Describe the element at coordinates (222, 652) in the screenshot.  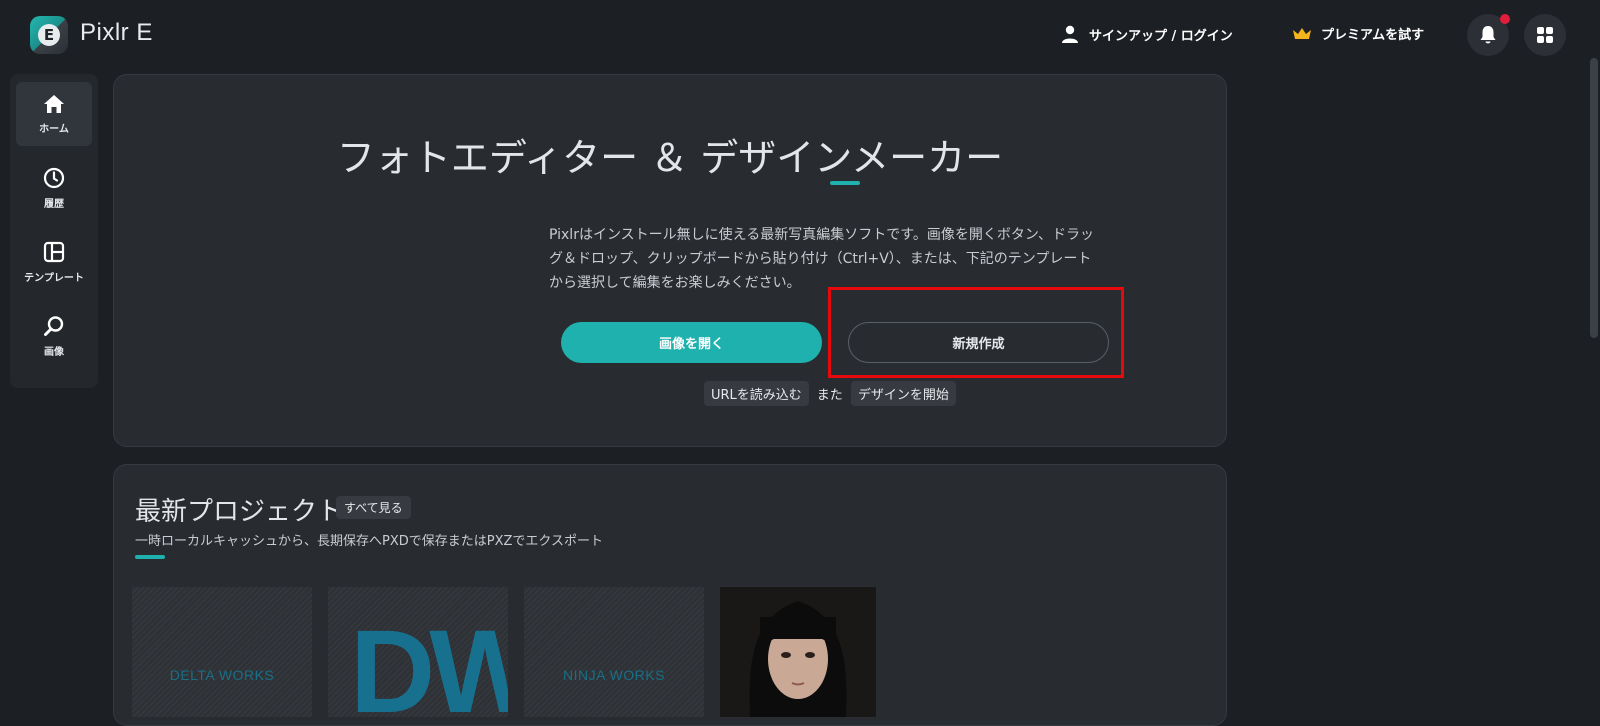
I see `project-thumbnail: DELTA WORKS` at that location.